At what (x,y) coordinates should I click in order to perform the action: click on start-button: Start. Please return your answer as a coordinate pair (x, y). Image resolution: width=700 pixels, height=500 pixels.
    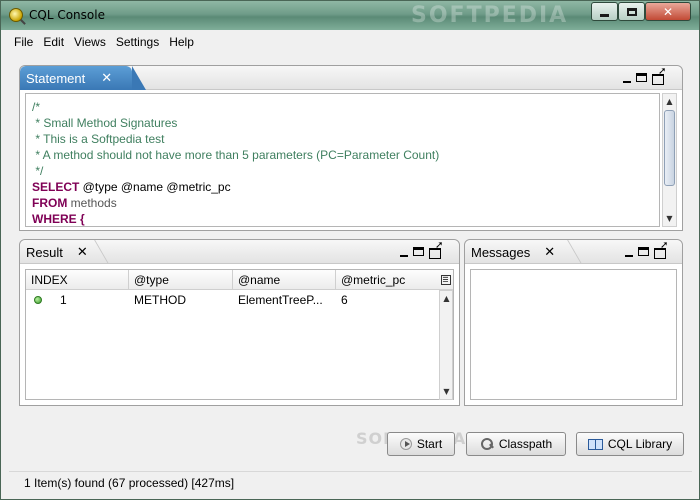
    Looking at the image, I should click on (421, 444).